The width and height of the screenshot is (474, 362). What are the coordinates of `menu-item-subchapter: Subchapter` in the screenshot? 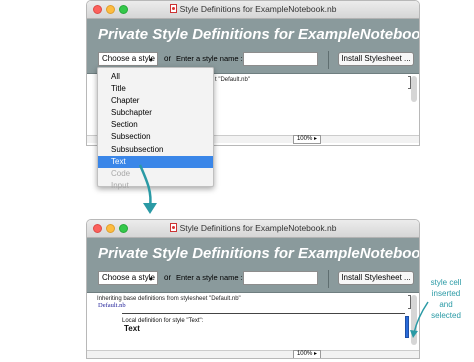 It's located at (155, 113).